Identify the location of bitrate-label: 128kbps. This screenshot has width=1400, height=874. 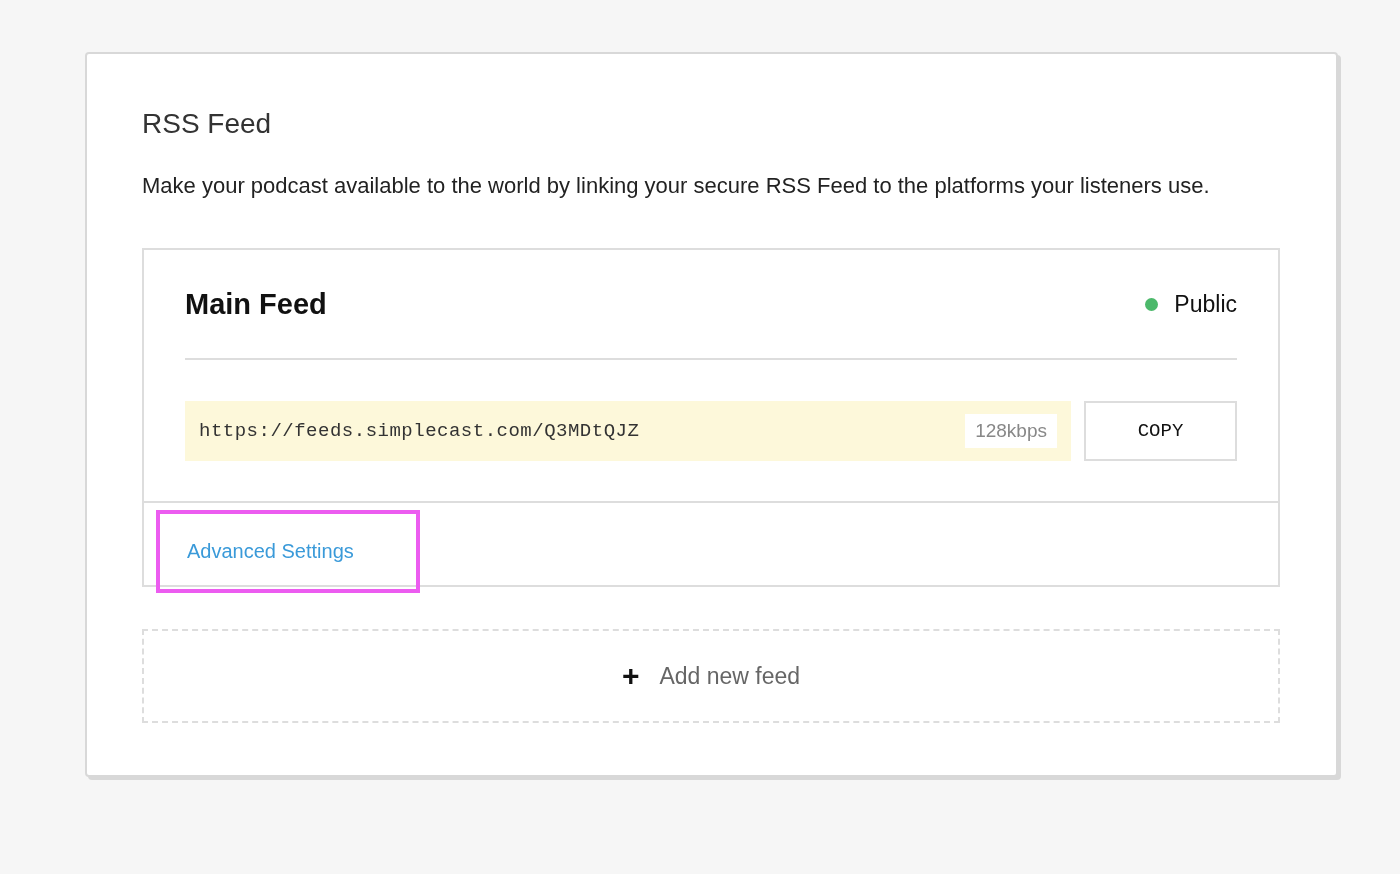
(1011, 431).